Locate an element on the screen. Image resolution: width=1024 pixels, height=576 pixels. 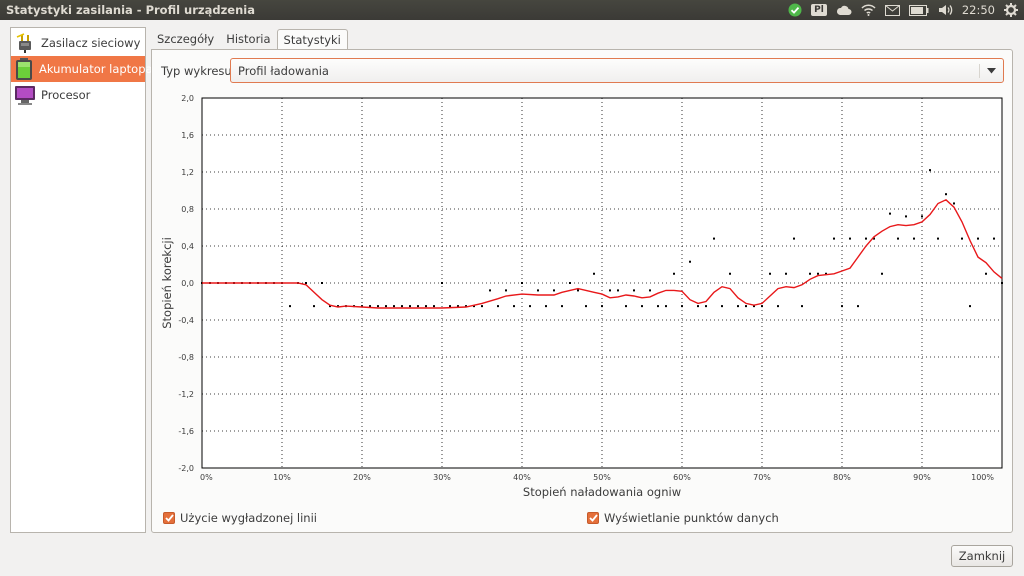
power-gear-icon is located at coordinates (1011, 10).